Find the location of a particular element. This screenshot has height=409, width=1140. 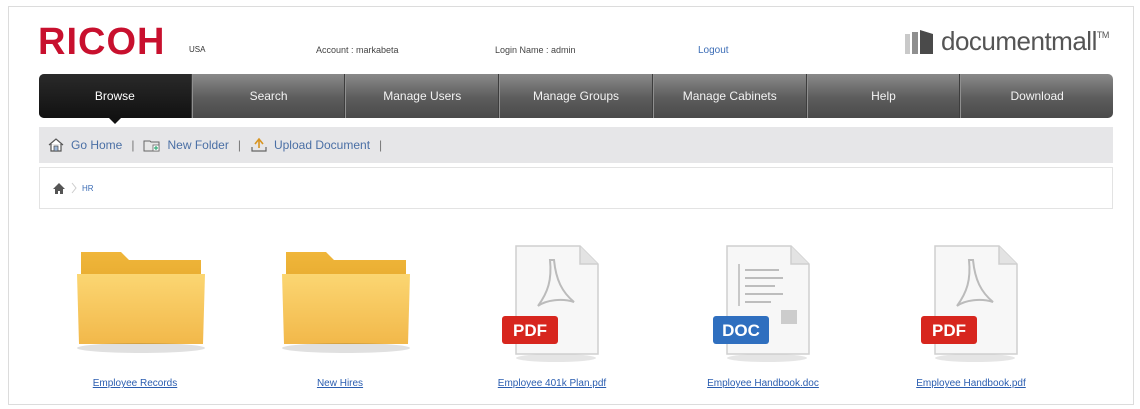

logout-link: Logout is located at coordinates (713, 50).